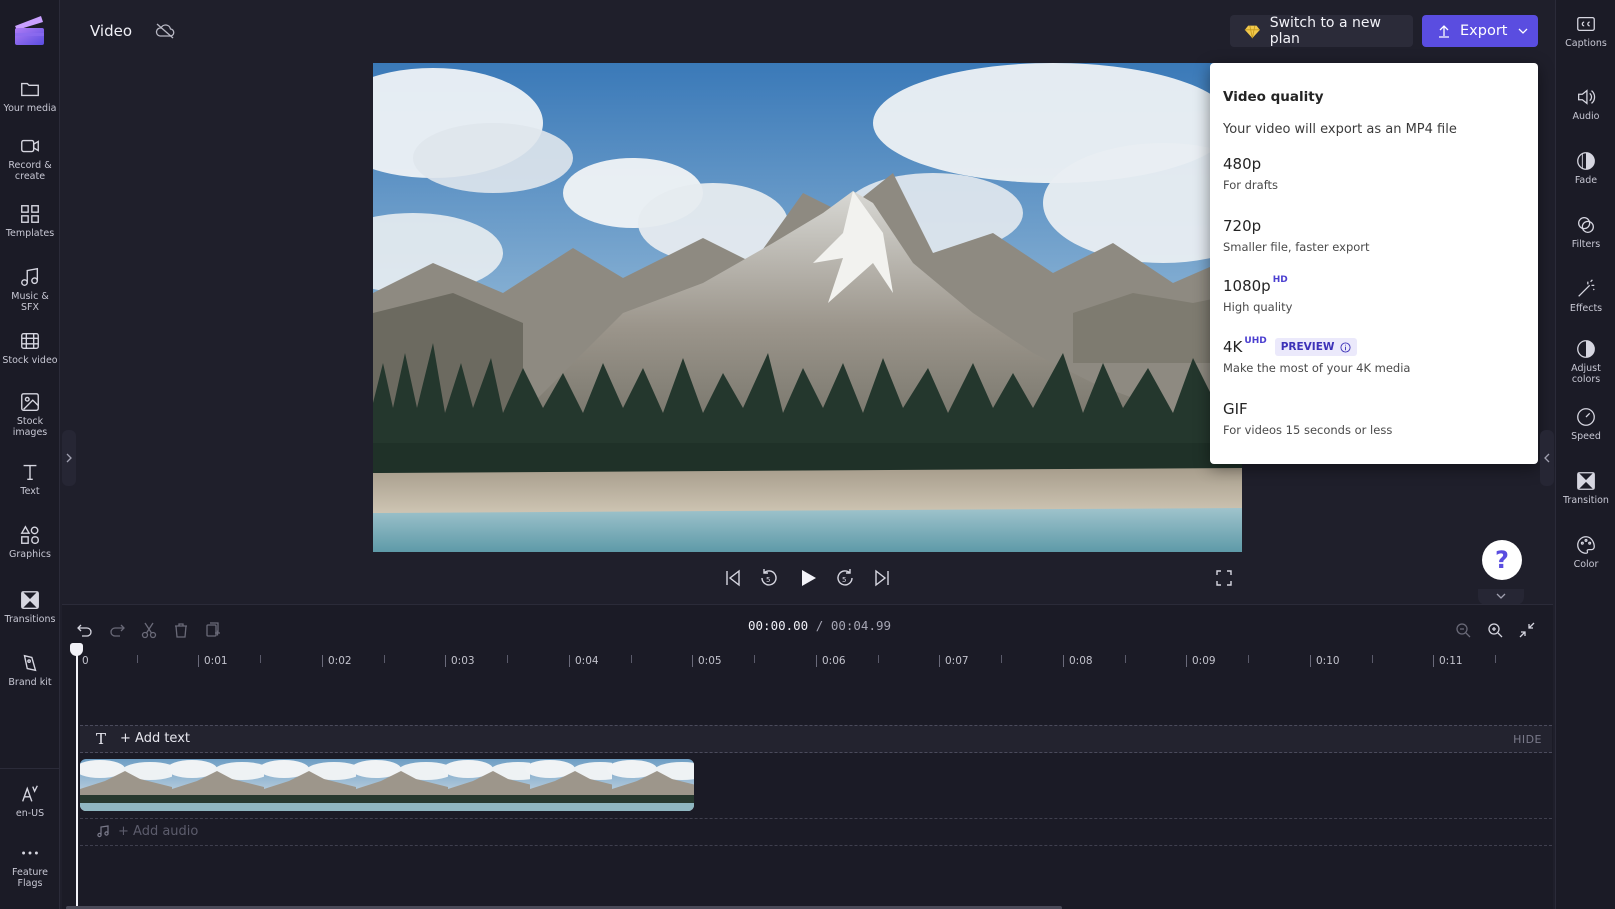 The height and width of the screenshot is (909, 1615). Describe the element at coordinates (1464, 631) in the screenshot. I see `zoom-out-button` at that location.